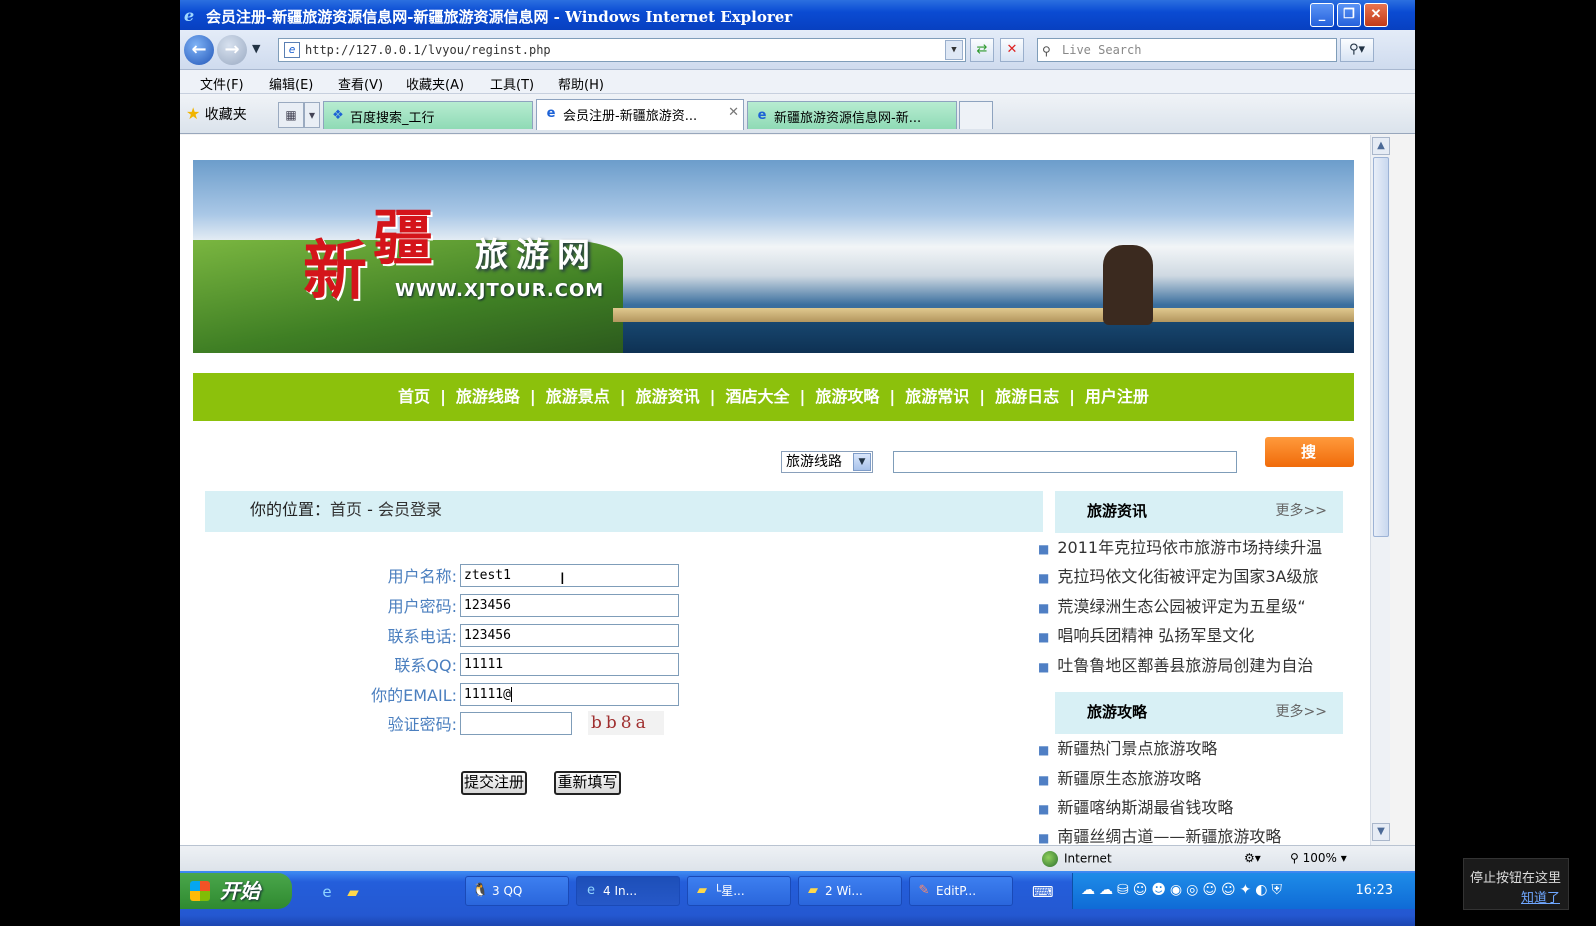  Describe the element at coordinates (1252, 858) in the screenshot. I see `protected-mode-icon: ⚙▾` at that location.